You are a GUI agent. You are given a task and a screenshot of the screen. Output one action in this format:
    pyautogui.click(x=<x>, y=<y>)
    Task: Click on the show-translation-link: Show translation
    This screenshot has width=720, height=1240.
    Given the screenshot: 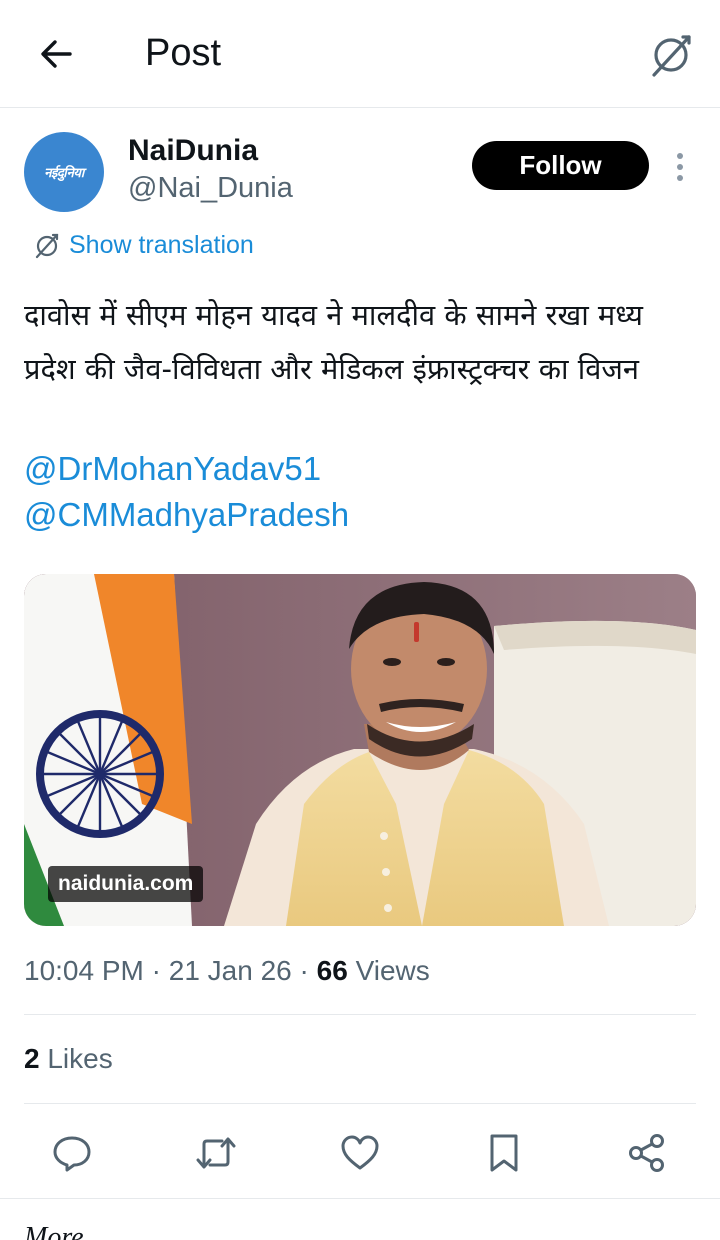 What is the action you would take?
    pyautogui.click(x=143, y=245)
    